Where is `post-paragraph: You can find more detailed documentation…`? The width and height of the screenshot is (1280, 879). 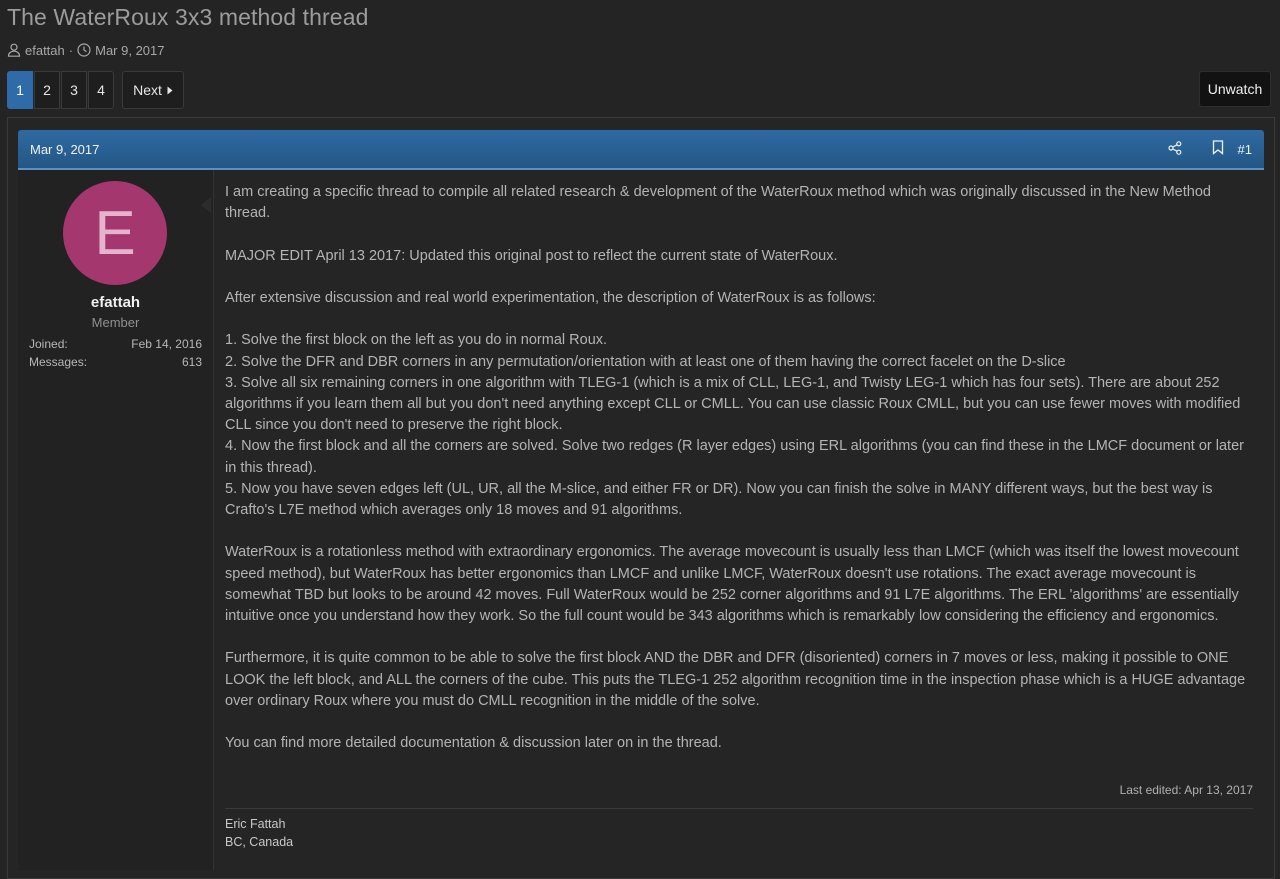 post-paragraph: You can find more detailed documentation… is located at coordinates (473, 743).